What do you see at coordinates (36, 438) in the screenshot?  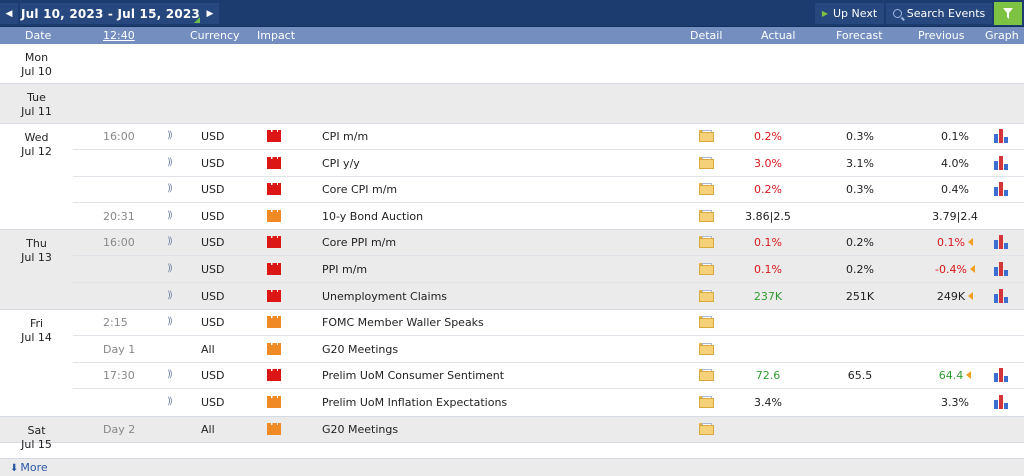 I see `day-label: Sat Jul 15` at bounding box center [36, 438].